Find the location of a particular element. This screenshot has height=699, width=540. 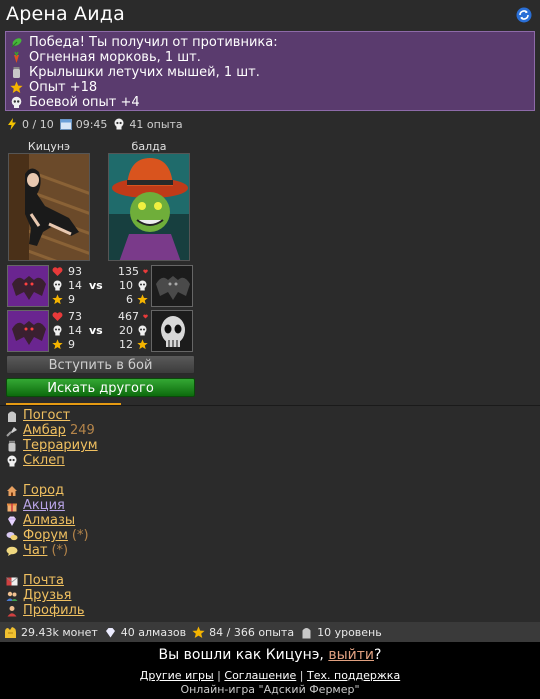

link-pochta: Почта is located at coordinates (43, 580).